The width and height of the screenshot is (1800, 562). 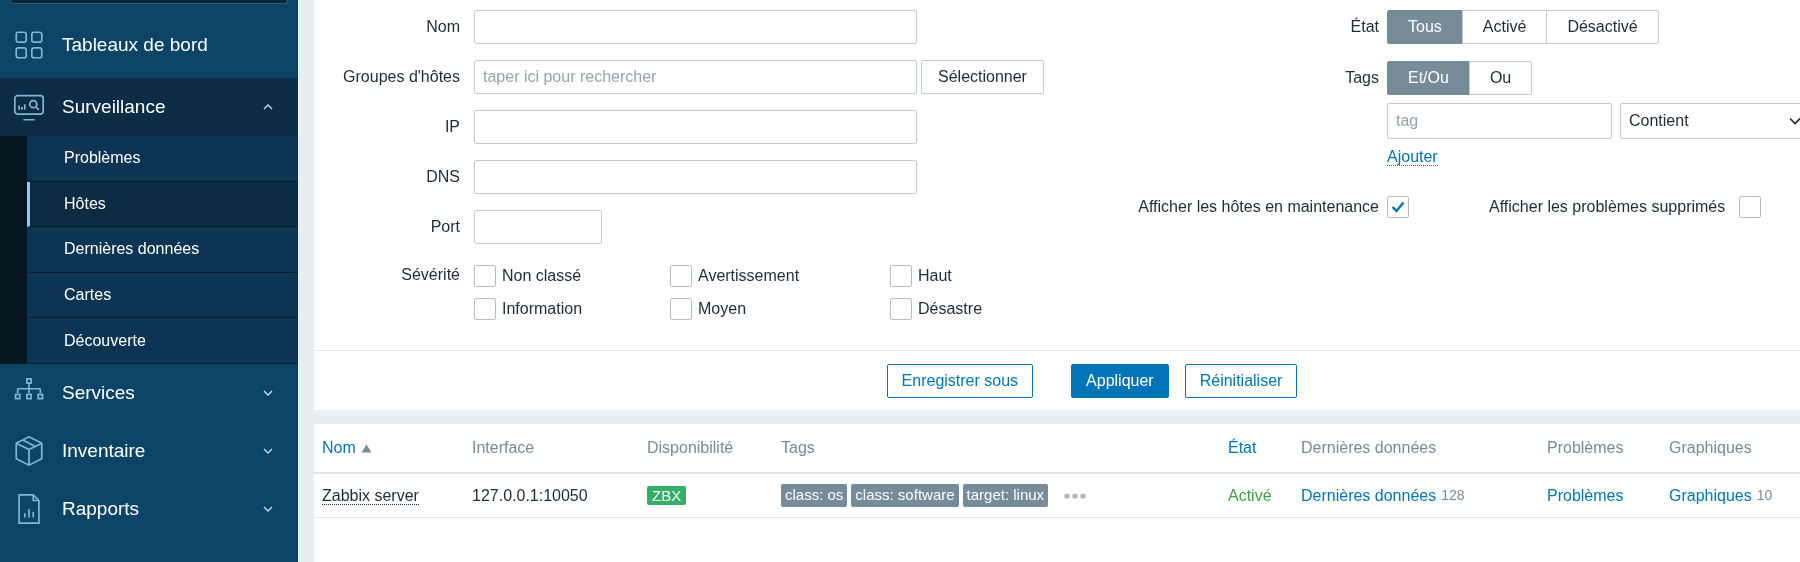 What do you see at coordinates (149, 450) in the screenshot?
I see `menu-item: Inventaire` at bounding box center [149, 450].